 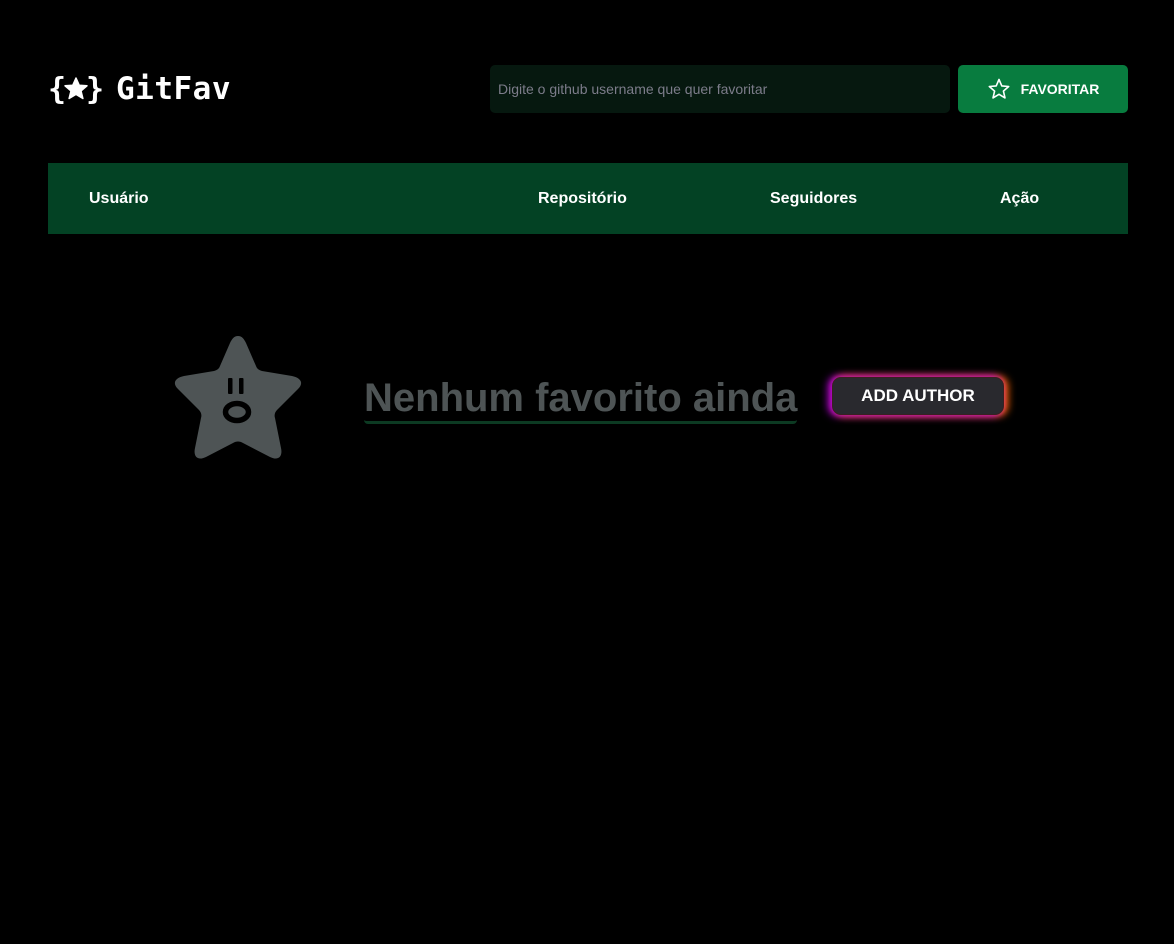 What do you see at coordinates (1020, 198) in the screenshot?
I see `column-header-action: Ação` at bounding box center [1020, 198].